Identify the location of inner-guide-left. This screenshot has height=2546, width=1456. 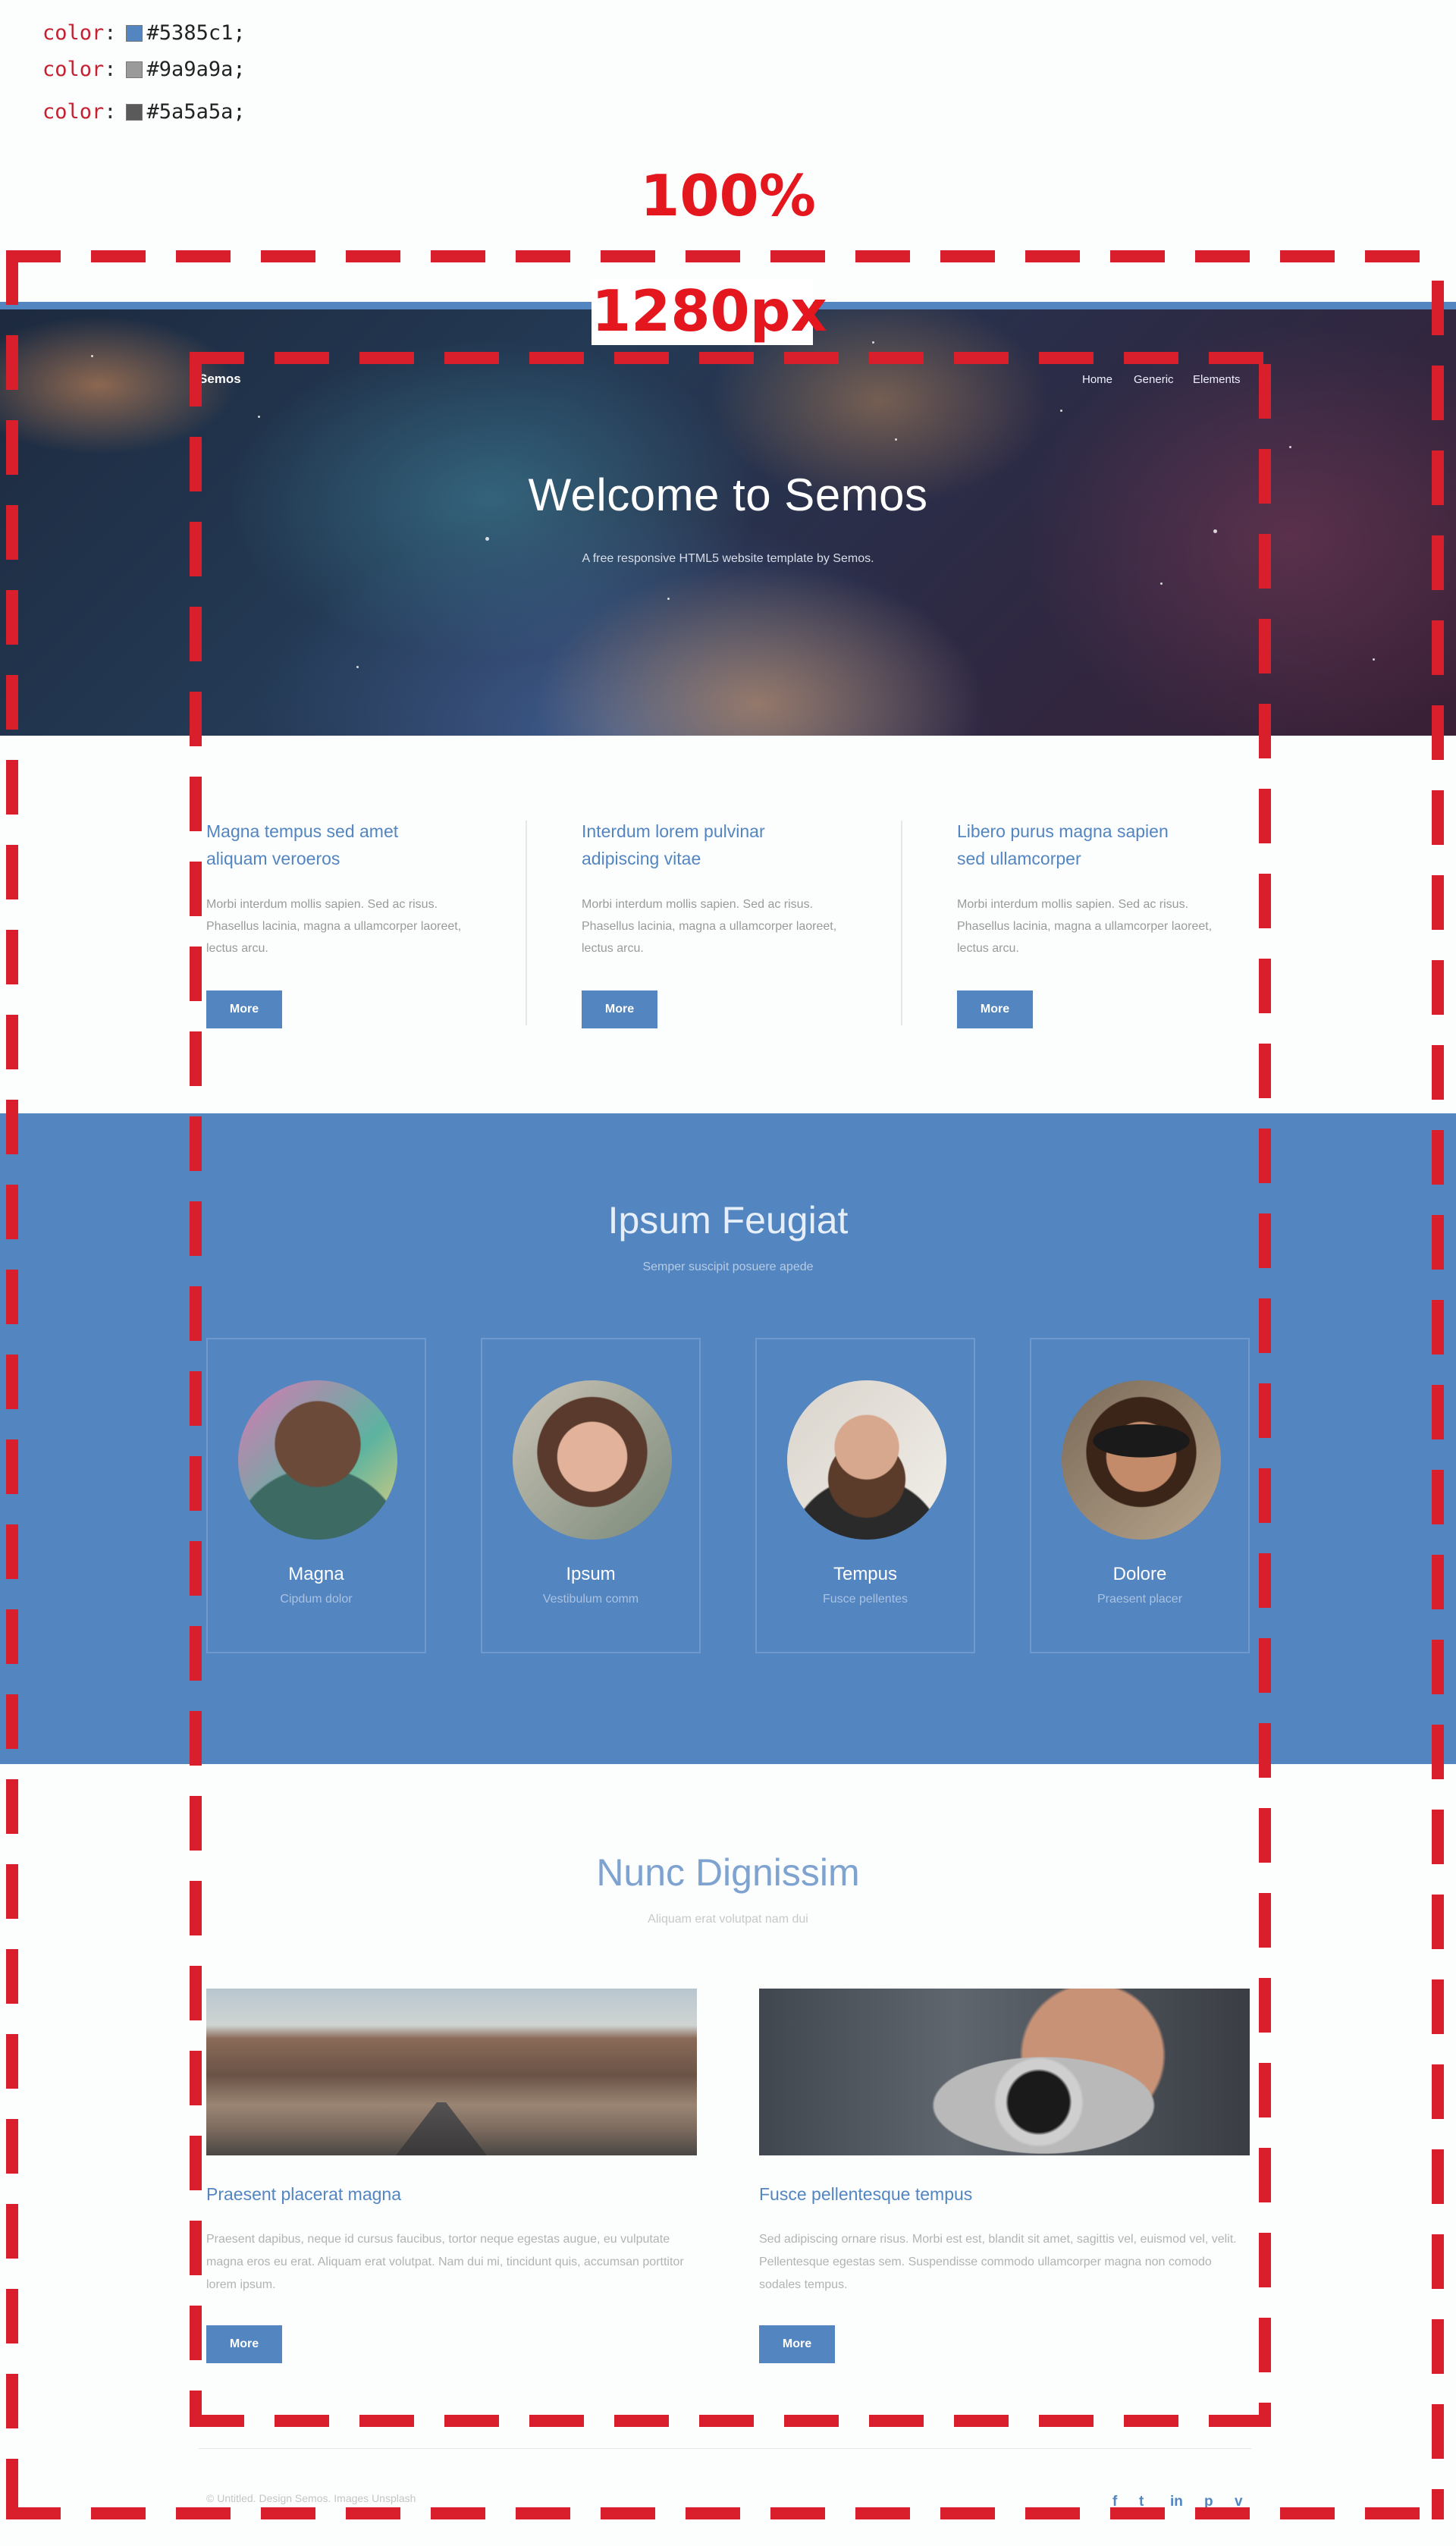
(196, 1389).